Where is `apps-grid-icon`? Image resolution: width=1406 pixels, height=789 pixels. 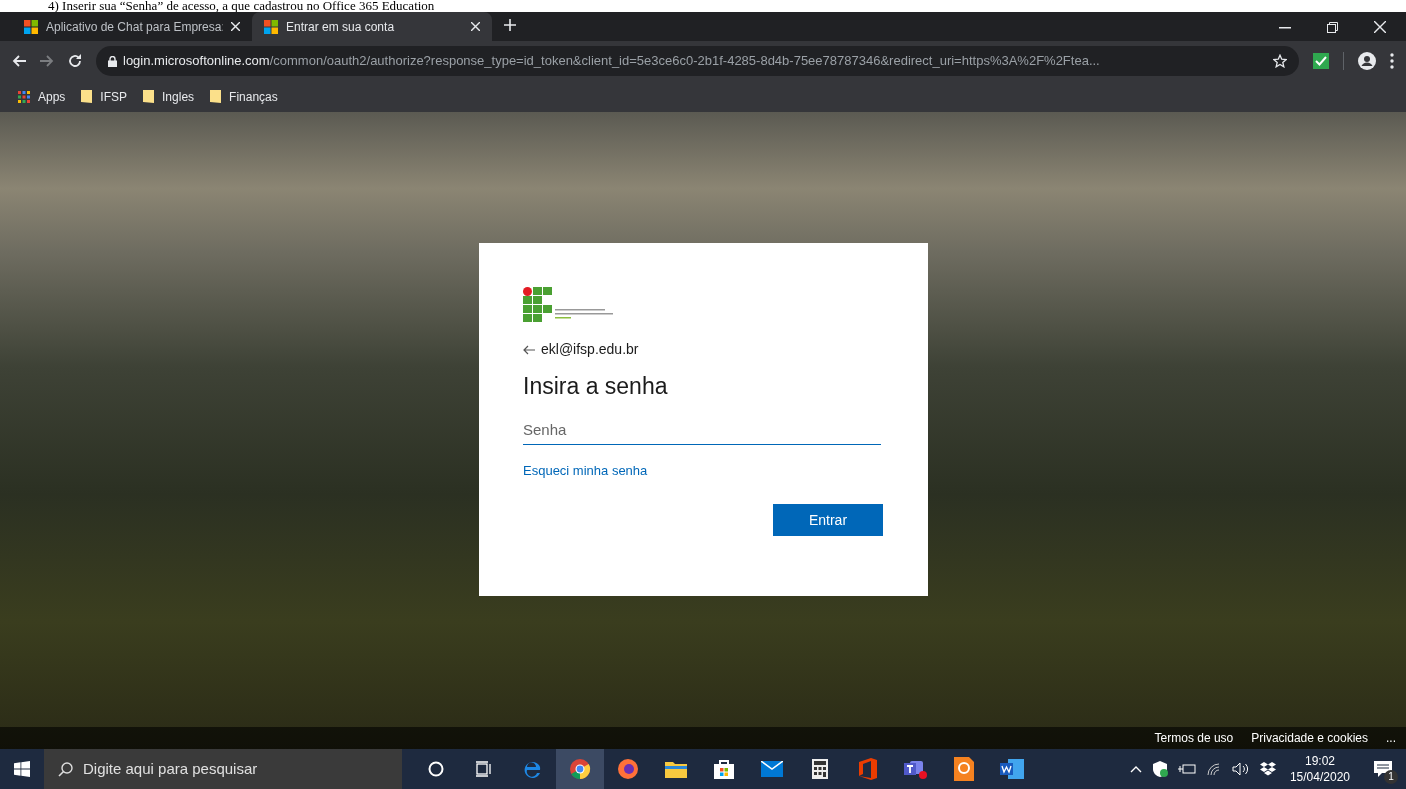 apps-grid-icon is located at coordinates (24, 96).